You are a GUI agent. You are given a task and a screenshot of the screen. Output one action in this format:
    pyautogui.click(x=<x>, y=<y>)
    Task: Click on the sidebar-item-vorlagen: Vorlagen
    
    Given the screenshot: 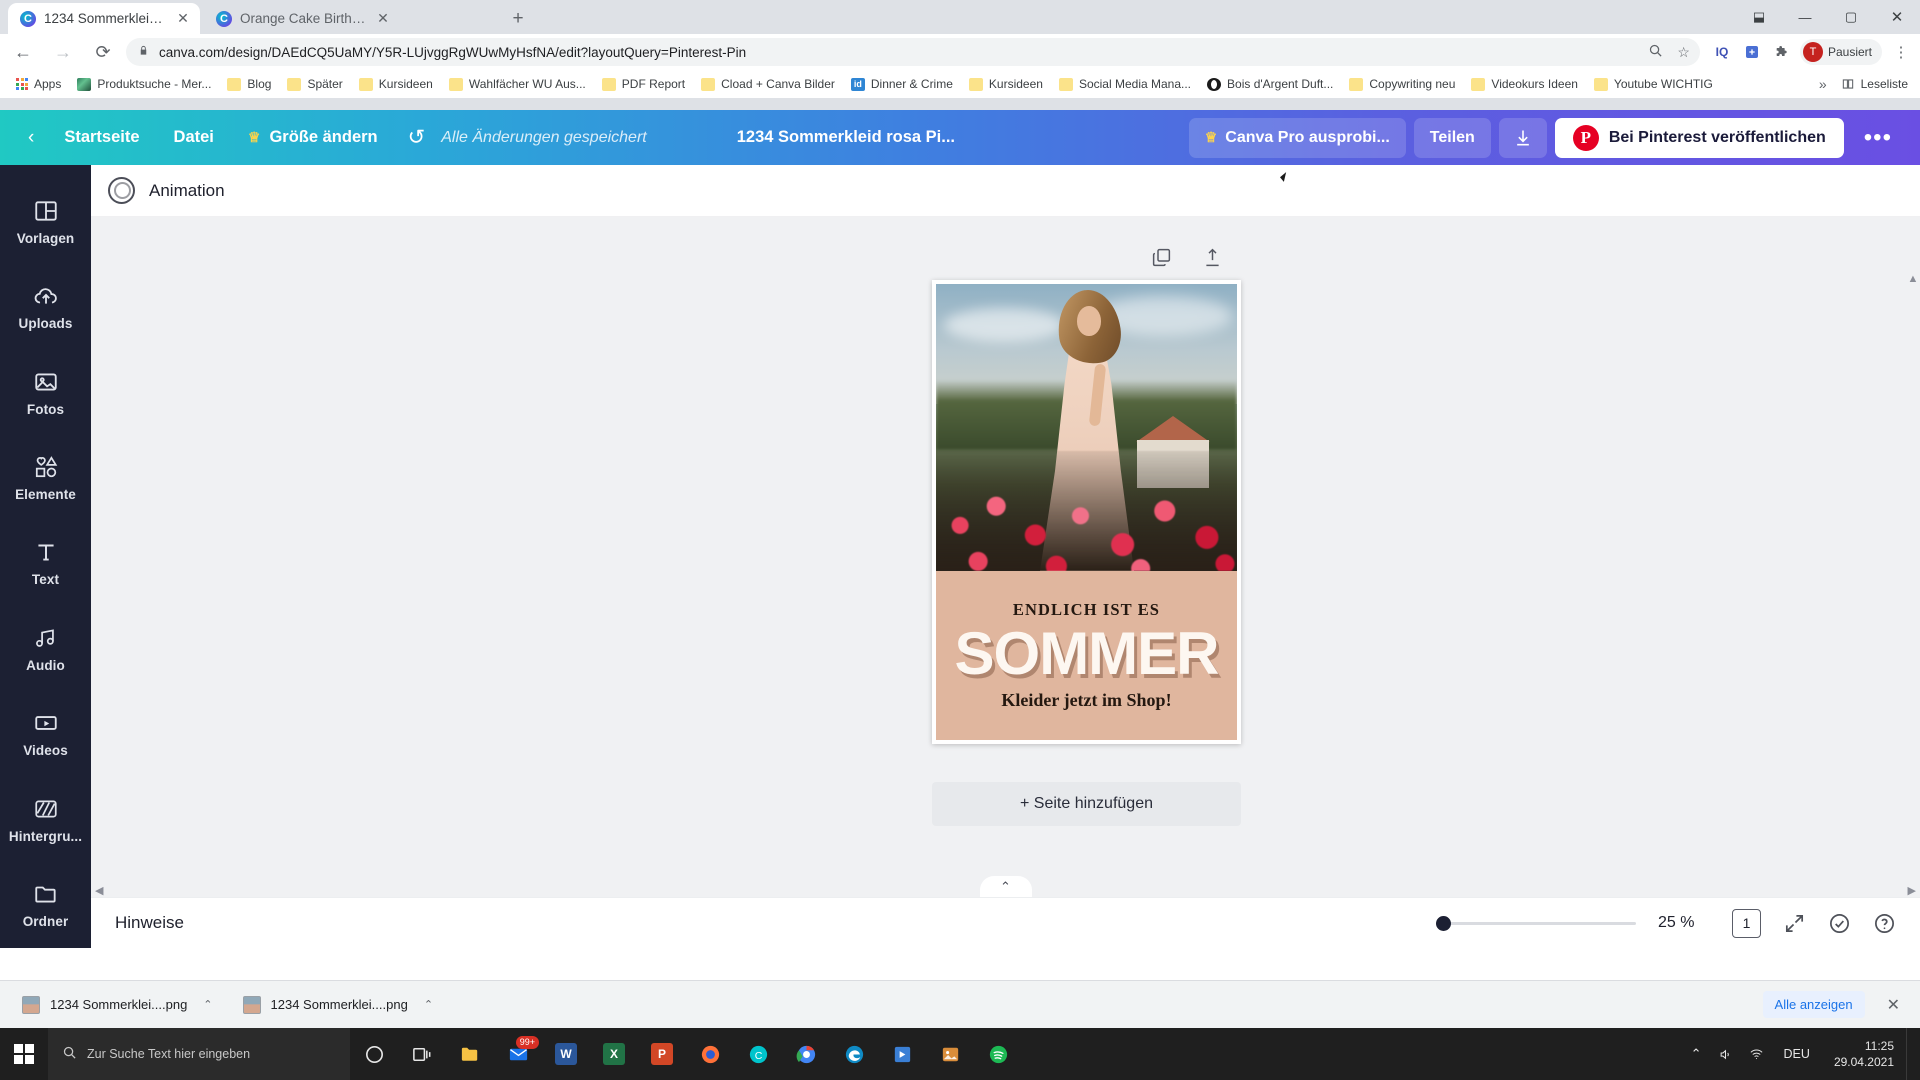 What is the action you would take?
    pyautogui.click(x=45, y=221)
    